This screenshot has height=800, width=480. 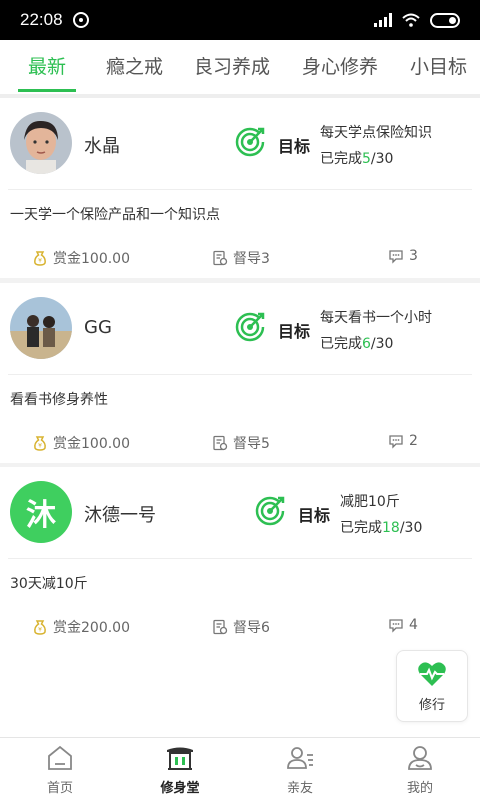 I want to click on signal-icon, so click(x=383, y=20).